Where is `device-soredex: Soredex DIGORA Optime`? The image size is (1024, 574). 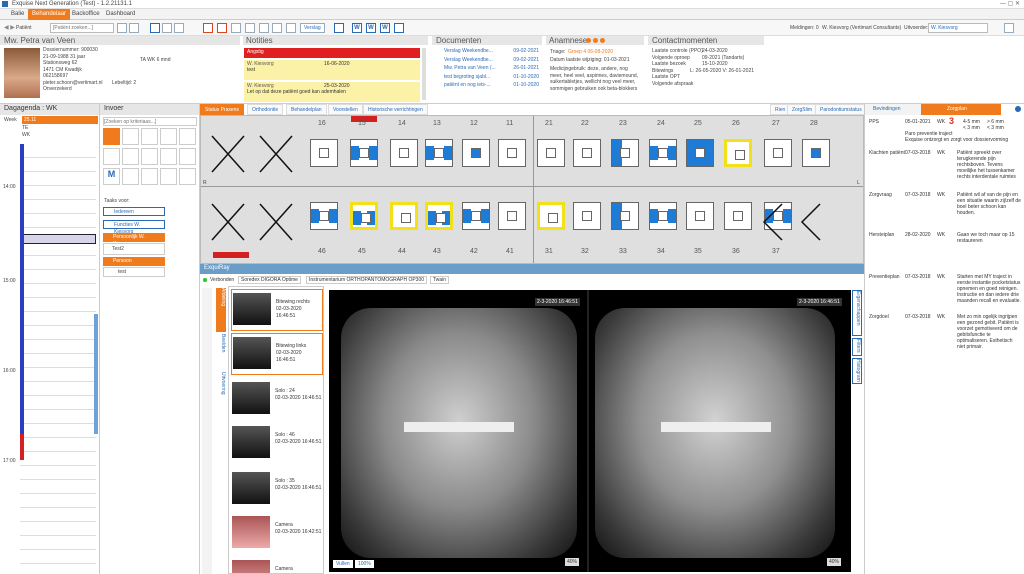
device-soredex: Soredex DIGORA Optime is located at coordinates (269, 280).